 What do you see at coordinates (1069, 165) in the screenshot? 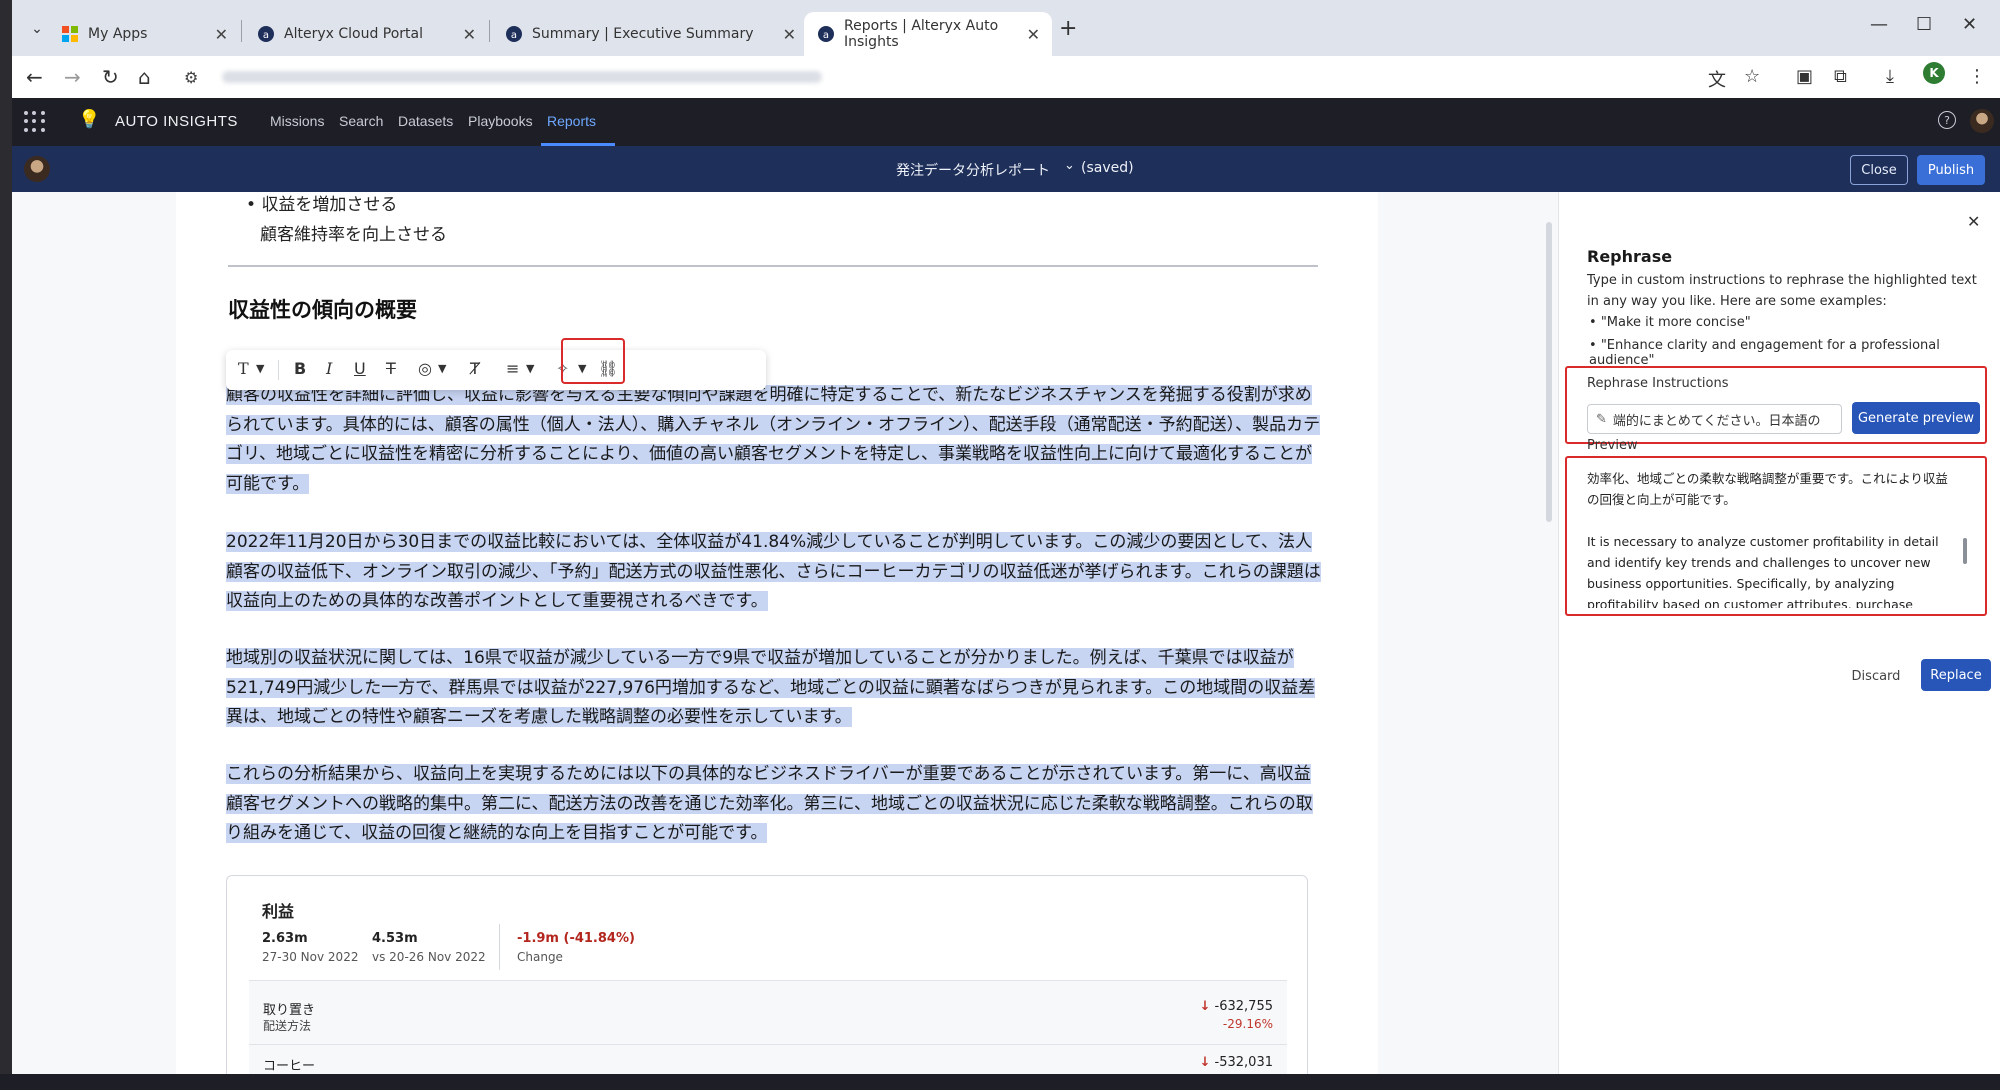
I see `chevron-down-icon: ⌄` at bounding box center [1069, 165].